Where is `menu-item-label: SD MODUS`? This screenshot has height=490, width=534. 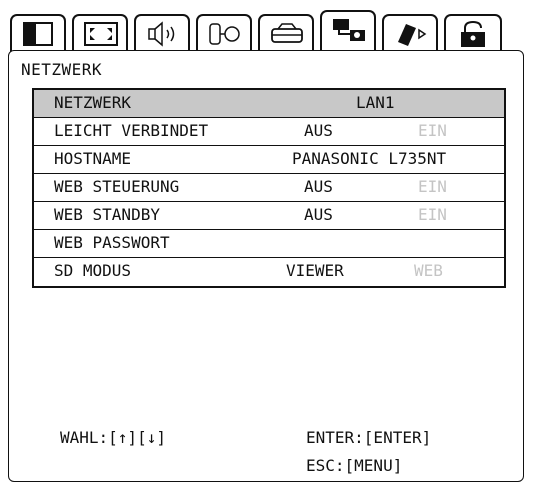
menu-item-label: SD MODUS is located at coordinates (93, 270).